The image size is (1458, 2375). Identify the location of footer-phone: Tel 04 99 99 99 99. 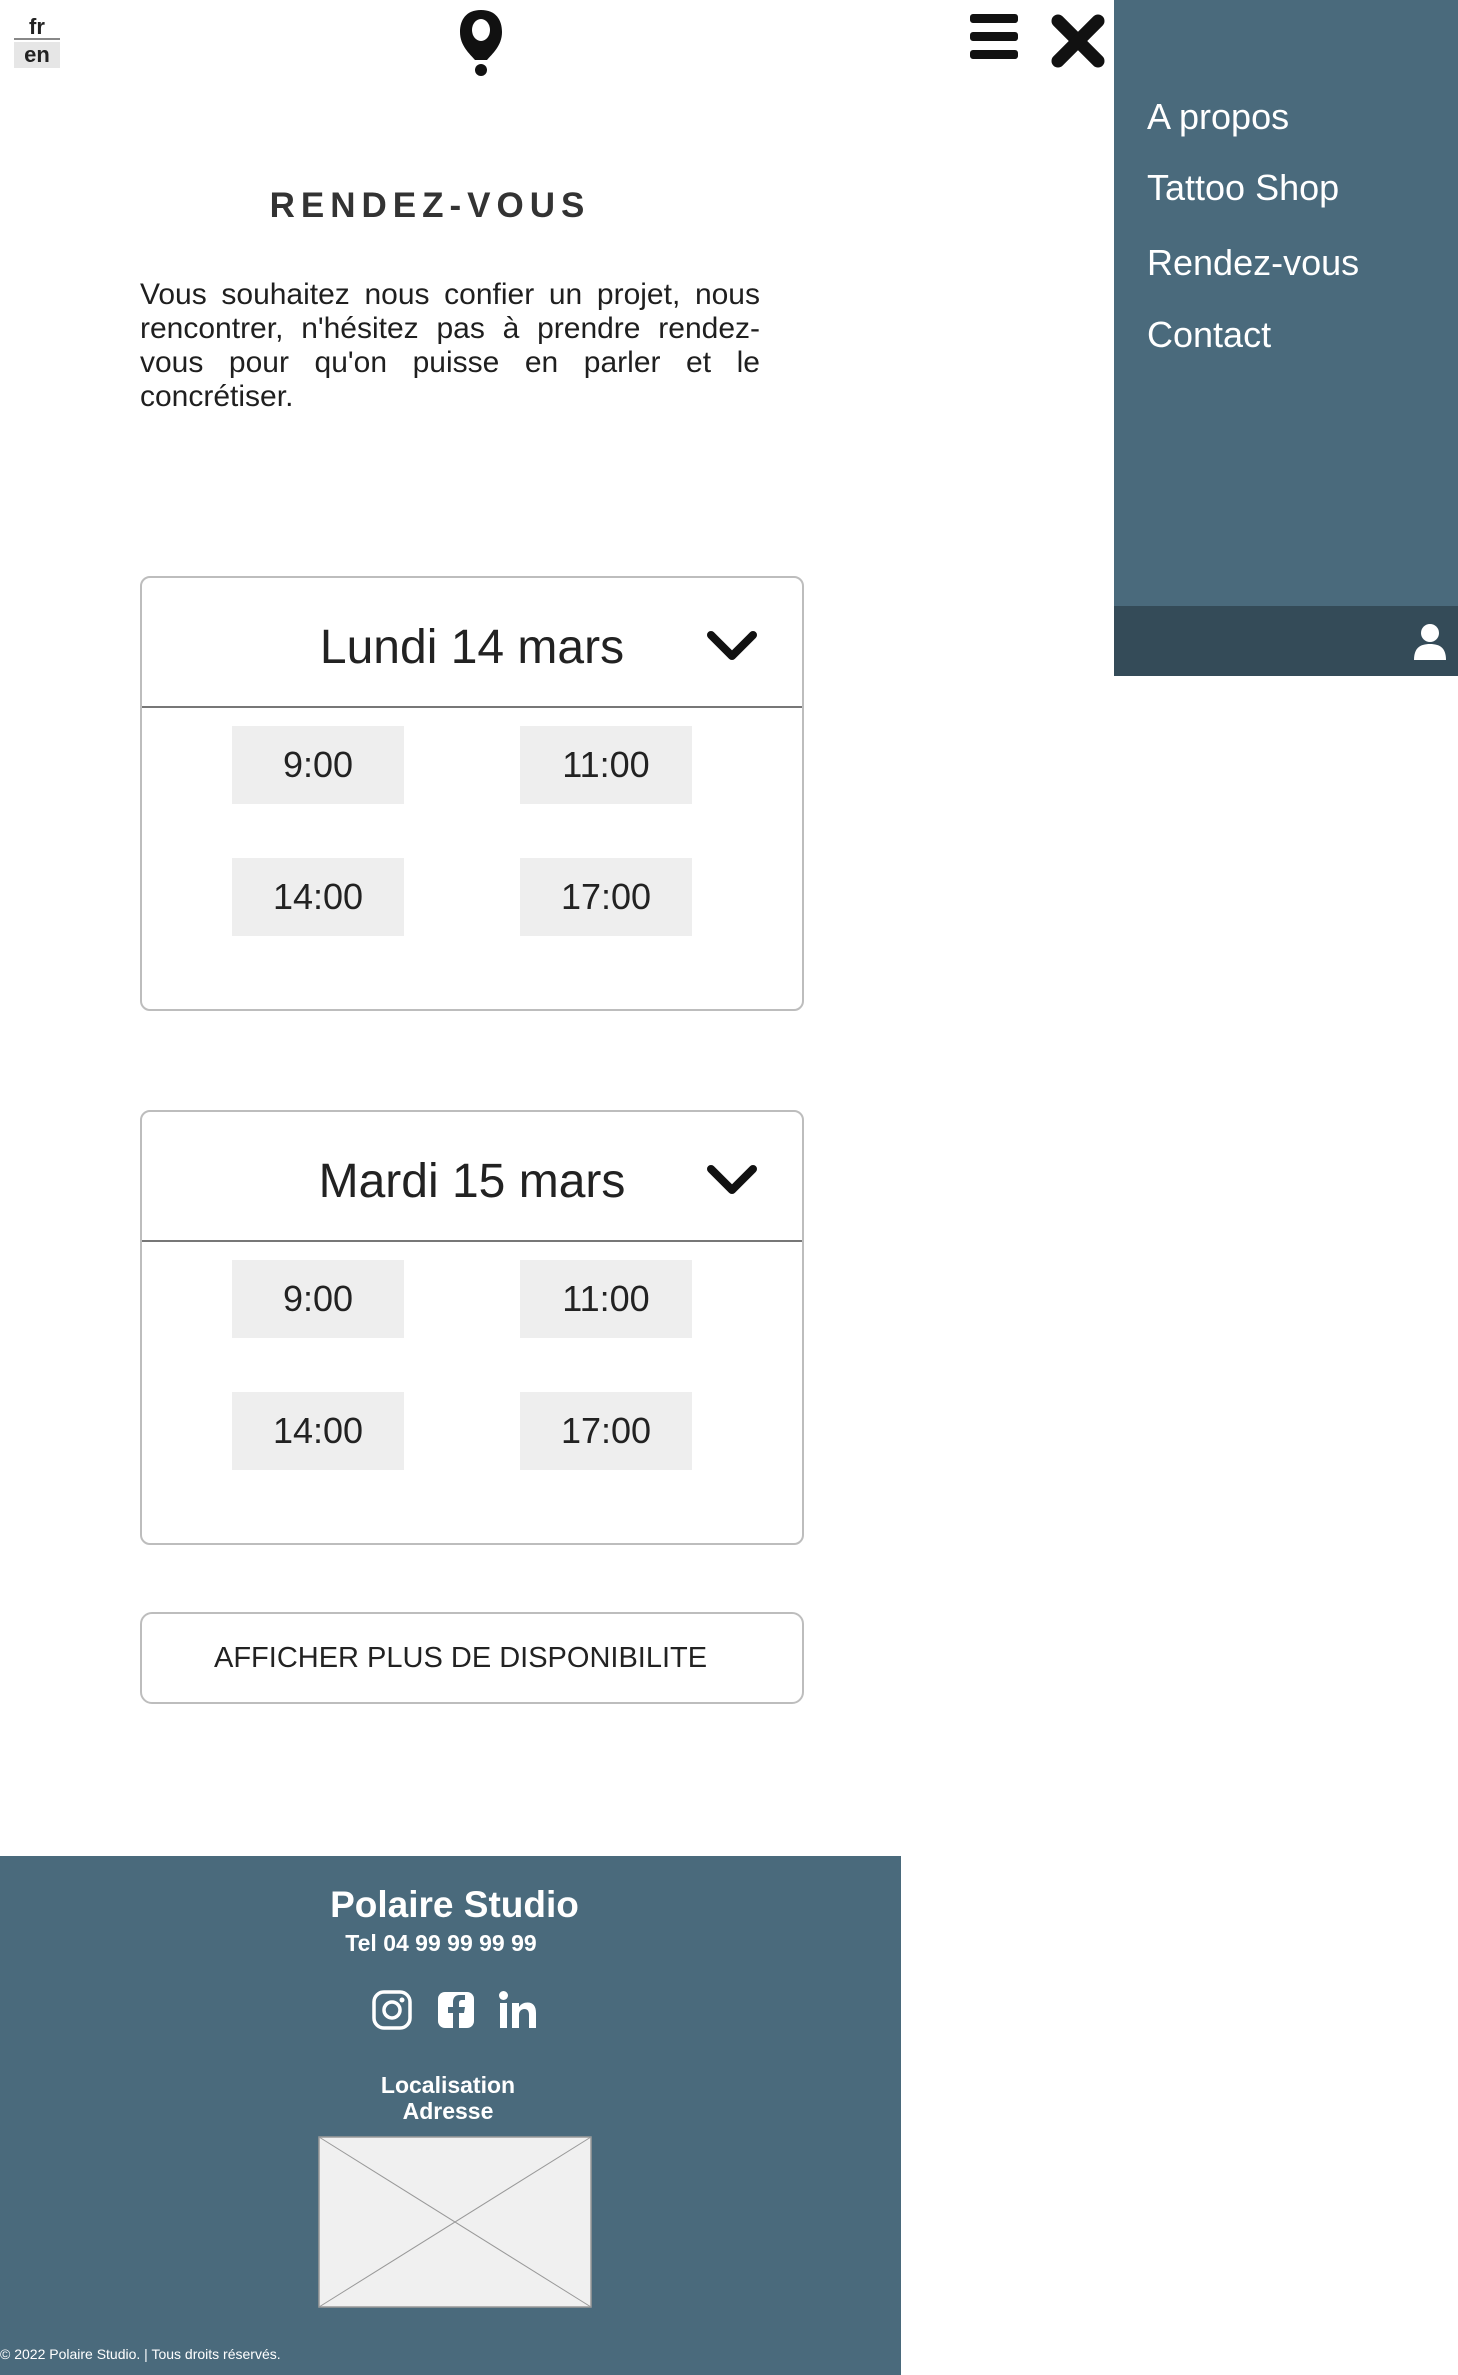
(441, 1943).